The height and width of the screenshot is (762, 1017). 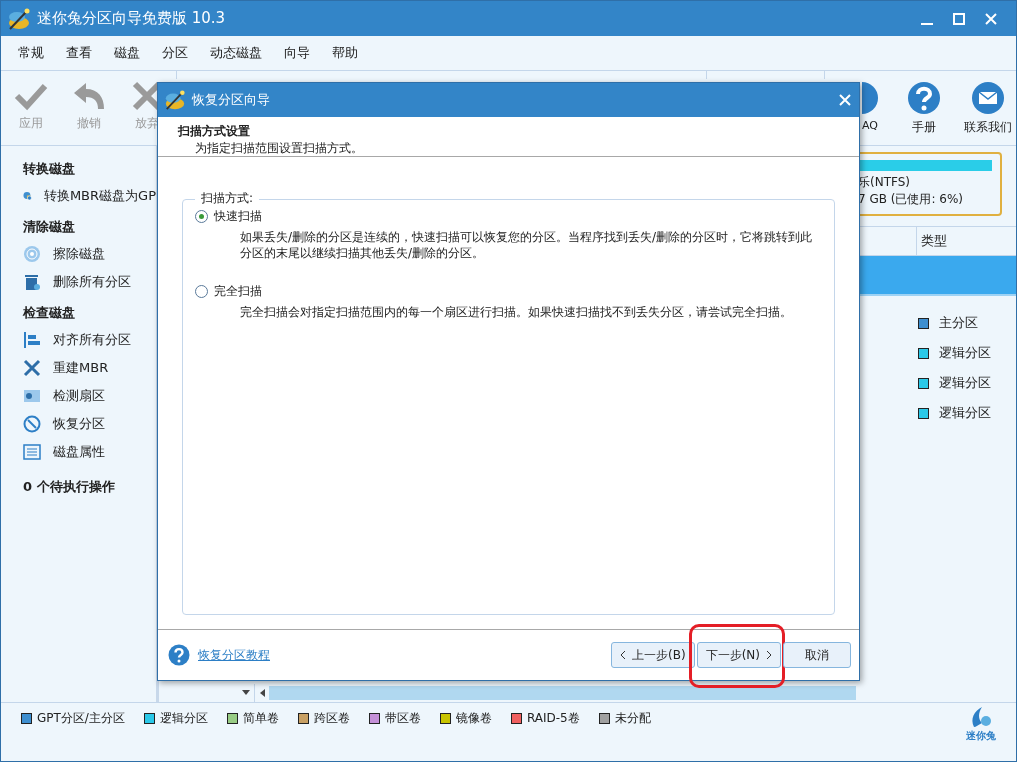 I want to click on dialog-heading: 扫描方式设置, so click(x=214, y=131).